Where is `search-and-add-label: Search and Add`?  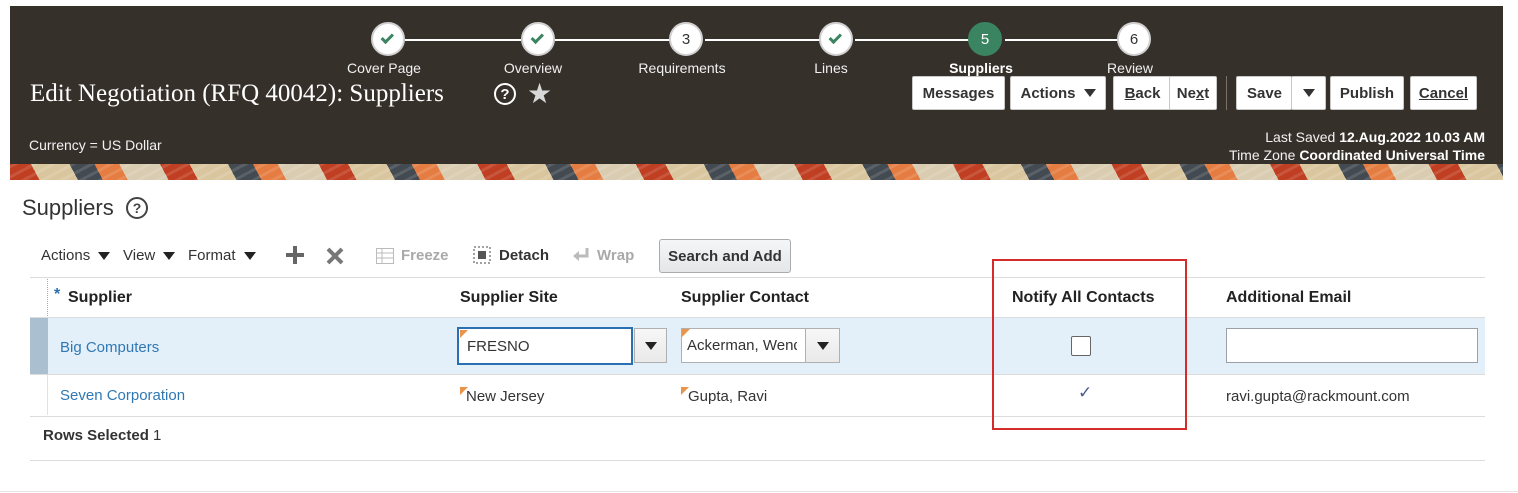 search-and-add-label: Search and Add is located at coordinates (725, 256).